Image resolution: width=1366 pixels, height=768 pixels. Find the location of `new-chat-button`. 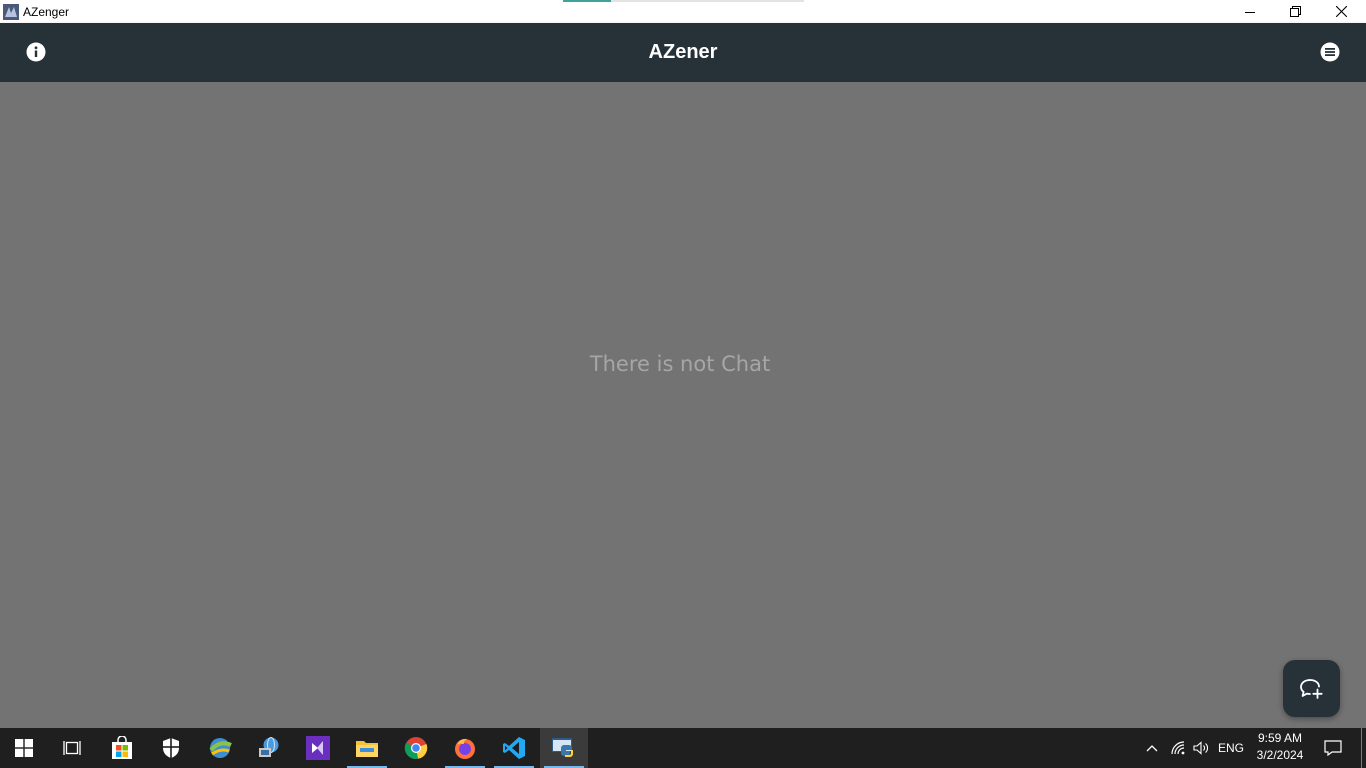

new-chat-button is located at coordinates (1311, 688).